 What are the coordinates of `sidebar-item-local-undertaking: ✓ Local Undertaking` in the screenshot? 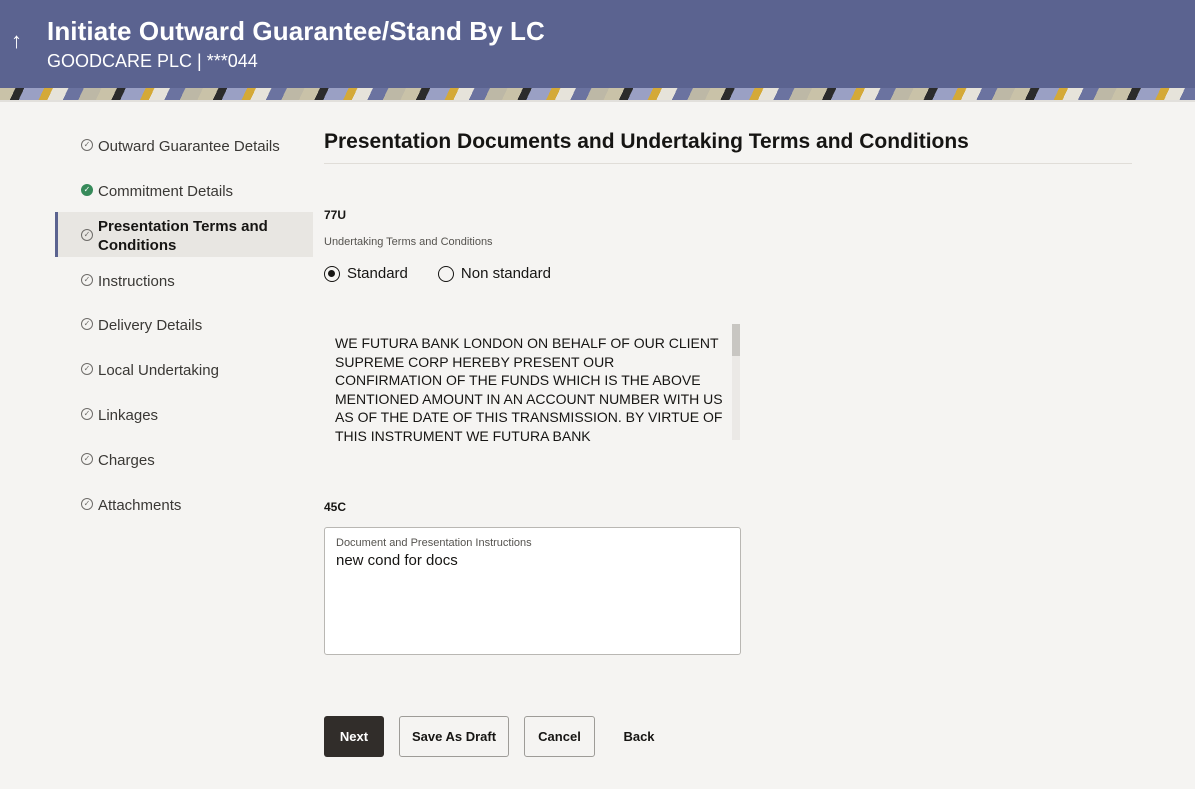 It's located at (184, 368).